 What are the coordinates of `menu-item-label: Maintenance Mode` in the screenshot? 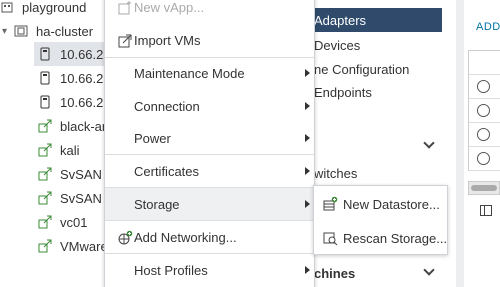 It's located at (189, 73).